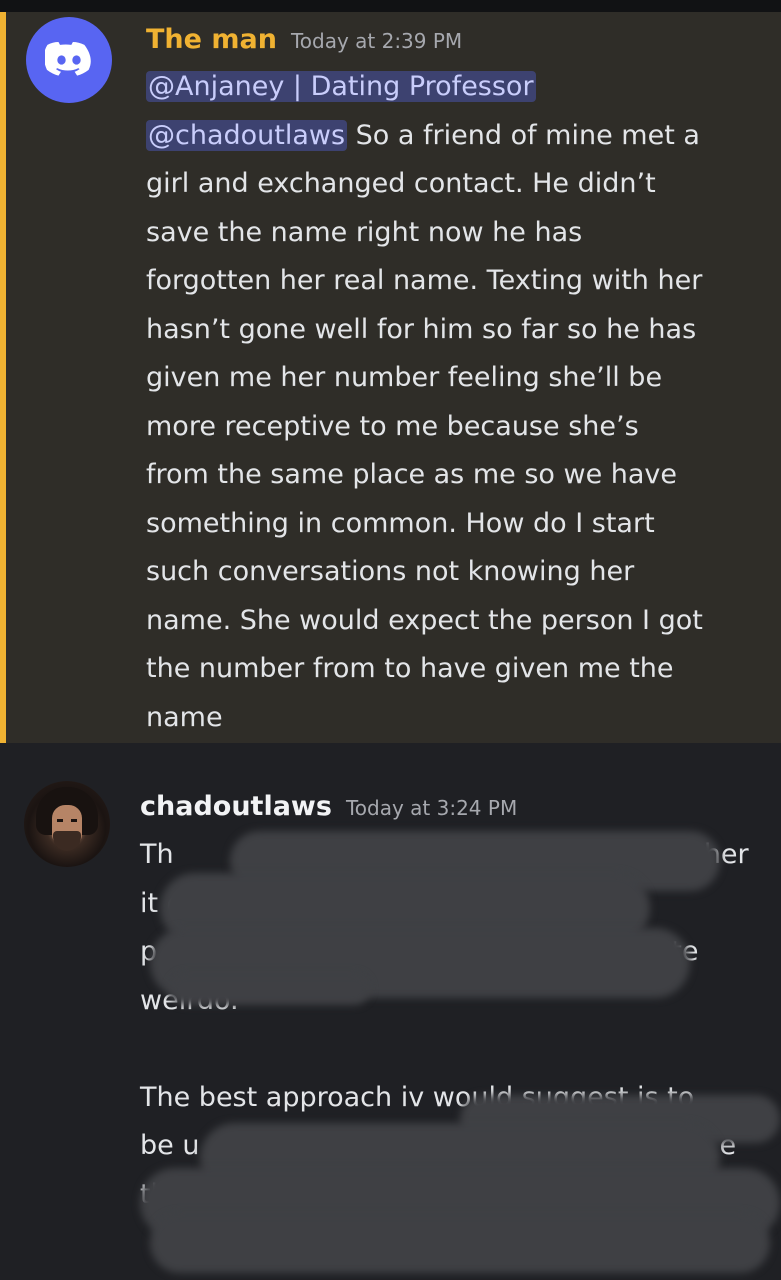 The height and width of the screenshot is (1280, 781). What do you see at coordinates (184, 717) in the screenshot?
I see `content-line: name` at bounding box center [184, 717].